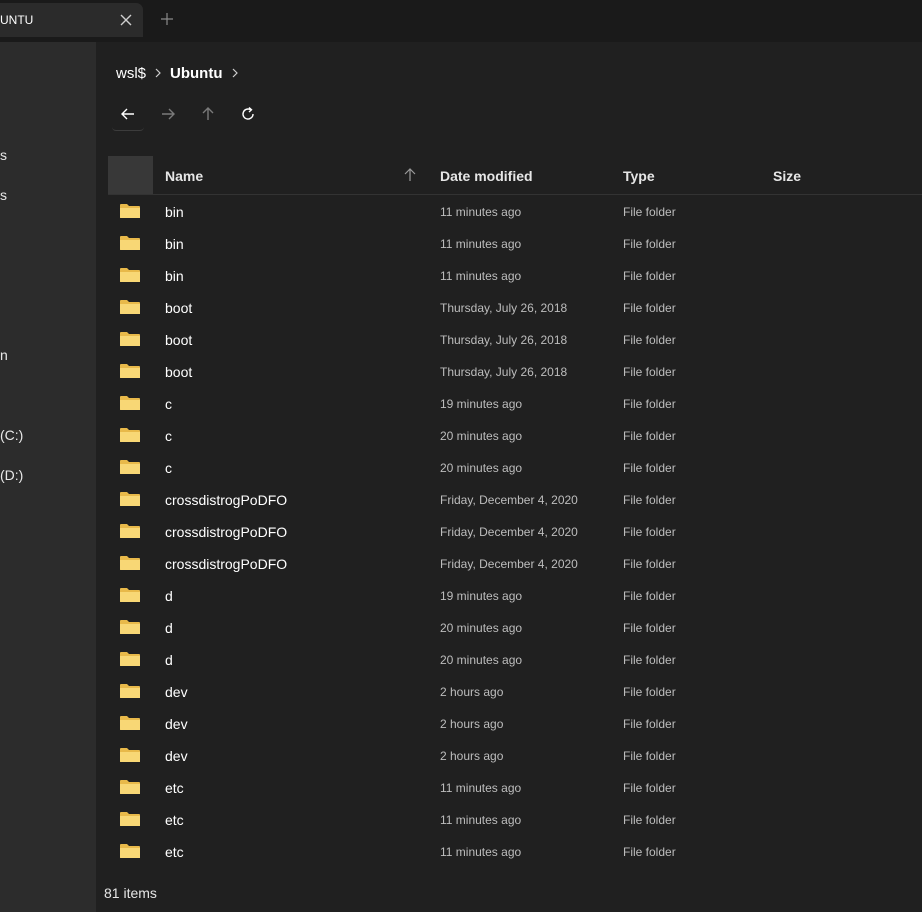 The height and width of the screenshot is (912, 922). I want to click on column-header-row: Name Date modified Type Size, so click(515, 175).